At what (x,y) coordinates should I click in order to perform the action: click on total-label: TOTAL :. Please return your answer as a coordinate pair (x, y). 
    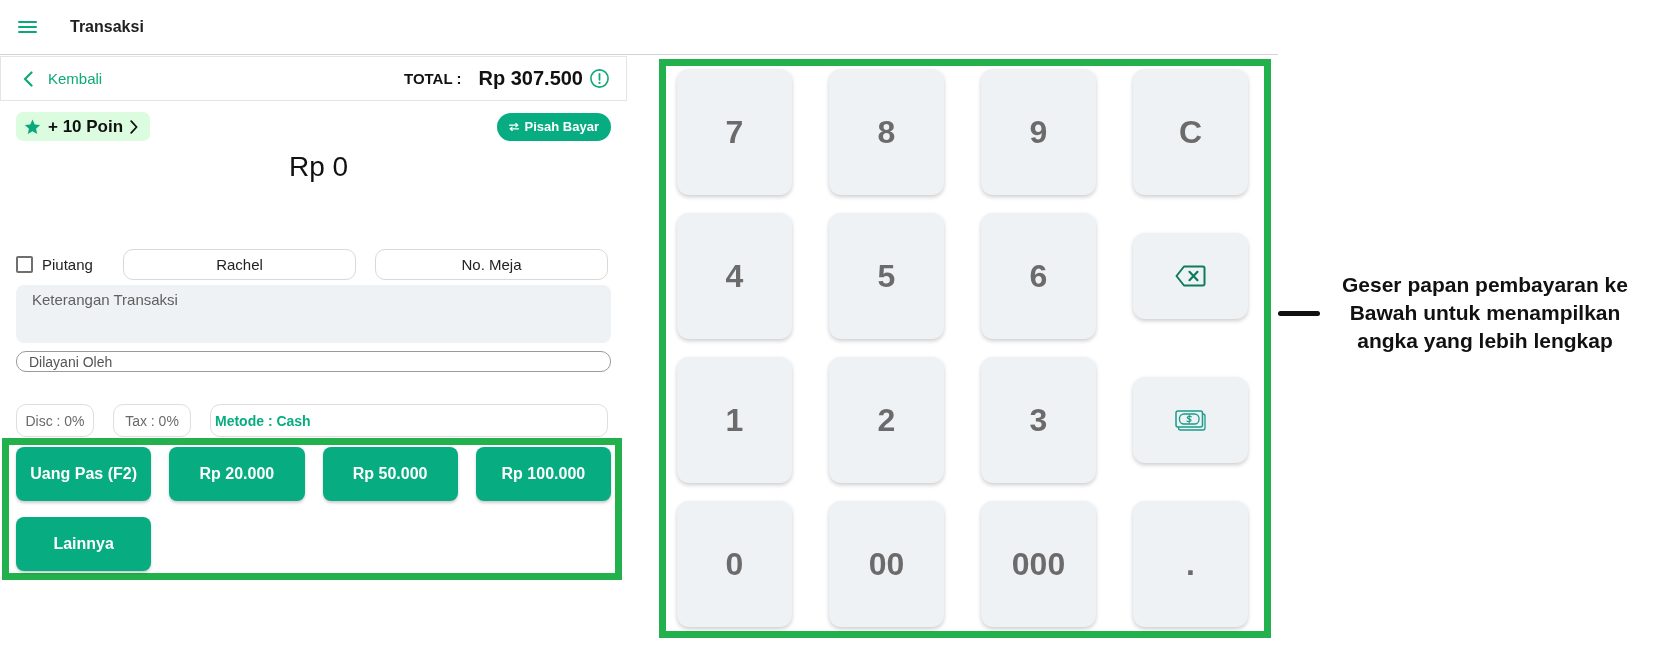
    Looking at the image, I should click on (433, 78).